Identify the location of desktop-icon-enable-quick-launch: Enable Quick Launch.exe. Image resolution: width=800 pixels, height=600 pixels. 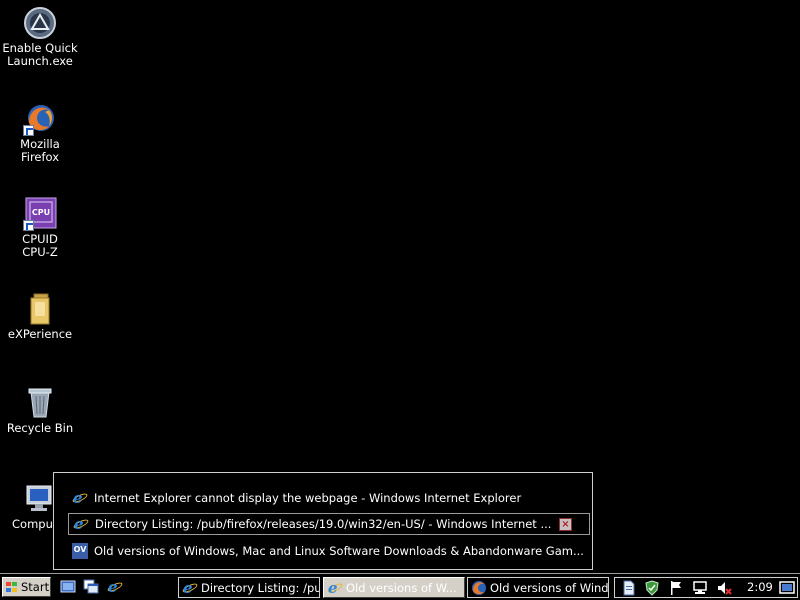
(40, 37).